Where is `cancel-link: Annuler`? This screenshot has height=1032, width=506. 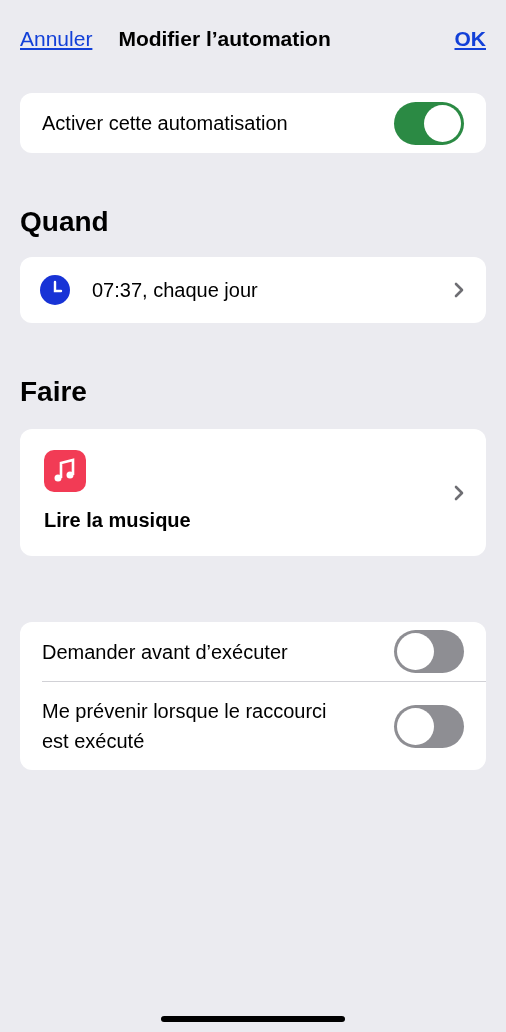 cancel-link: Annuler is located at coordinates (56, 39).